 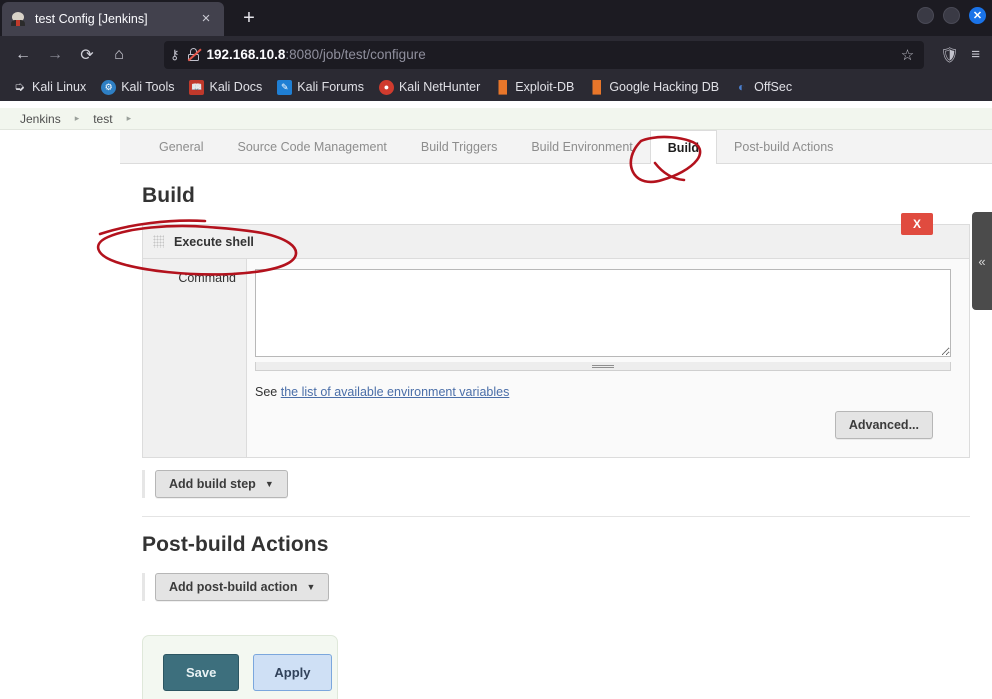 What do you see at coordinates (60, 414) in the screenshot?
I see `left-sidebar` at bounding box center [60, 414].